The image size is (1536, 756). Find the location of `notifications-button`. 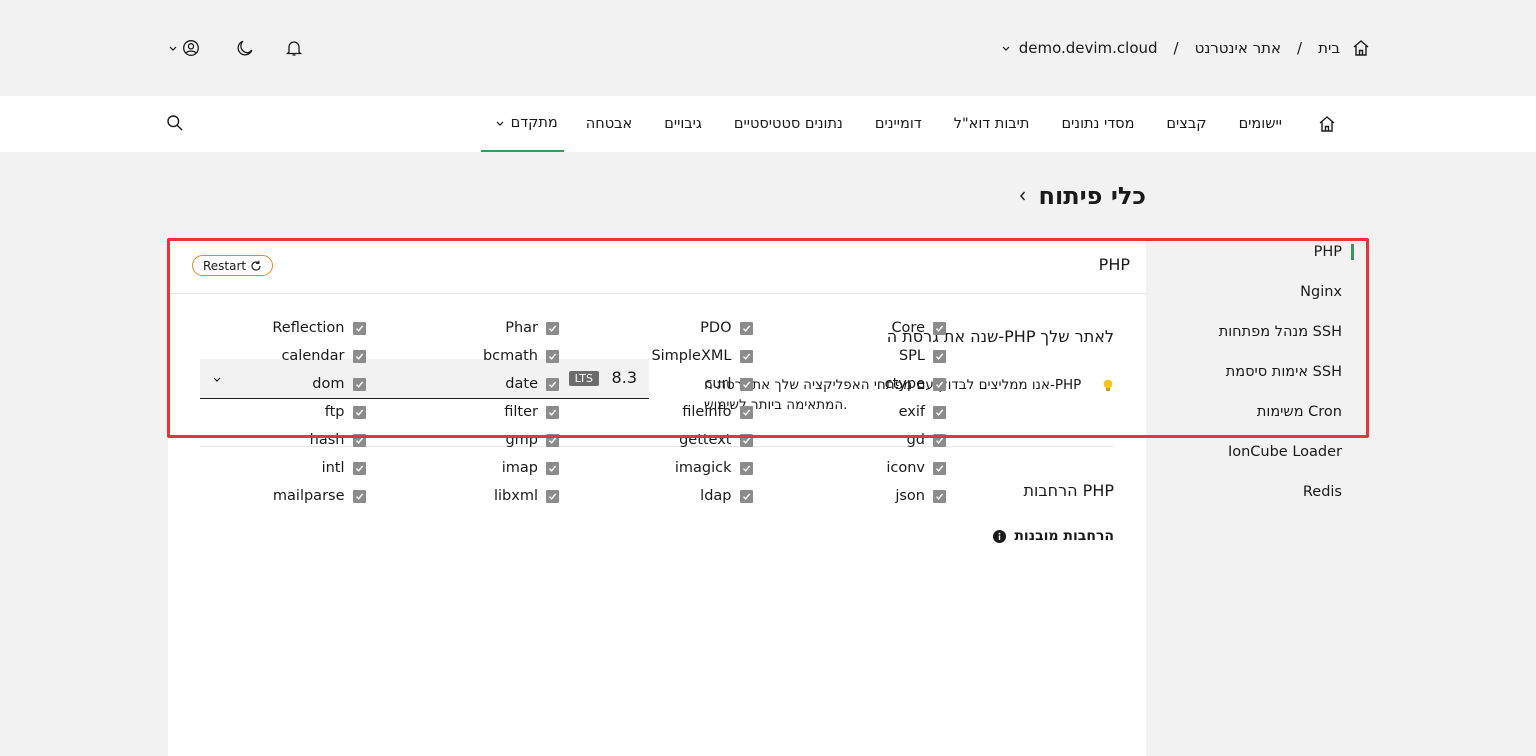

notifications-button is located at coordinates (294, 48).